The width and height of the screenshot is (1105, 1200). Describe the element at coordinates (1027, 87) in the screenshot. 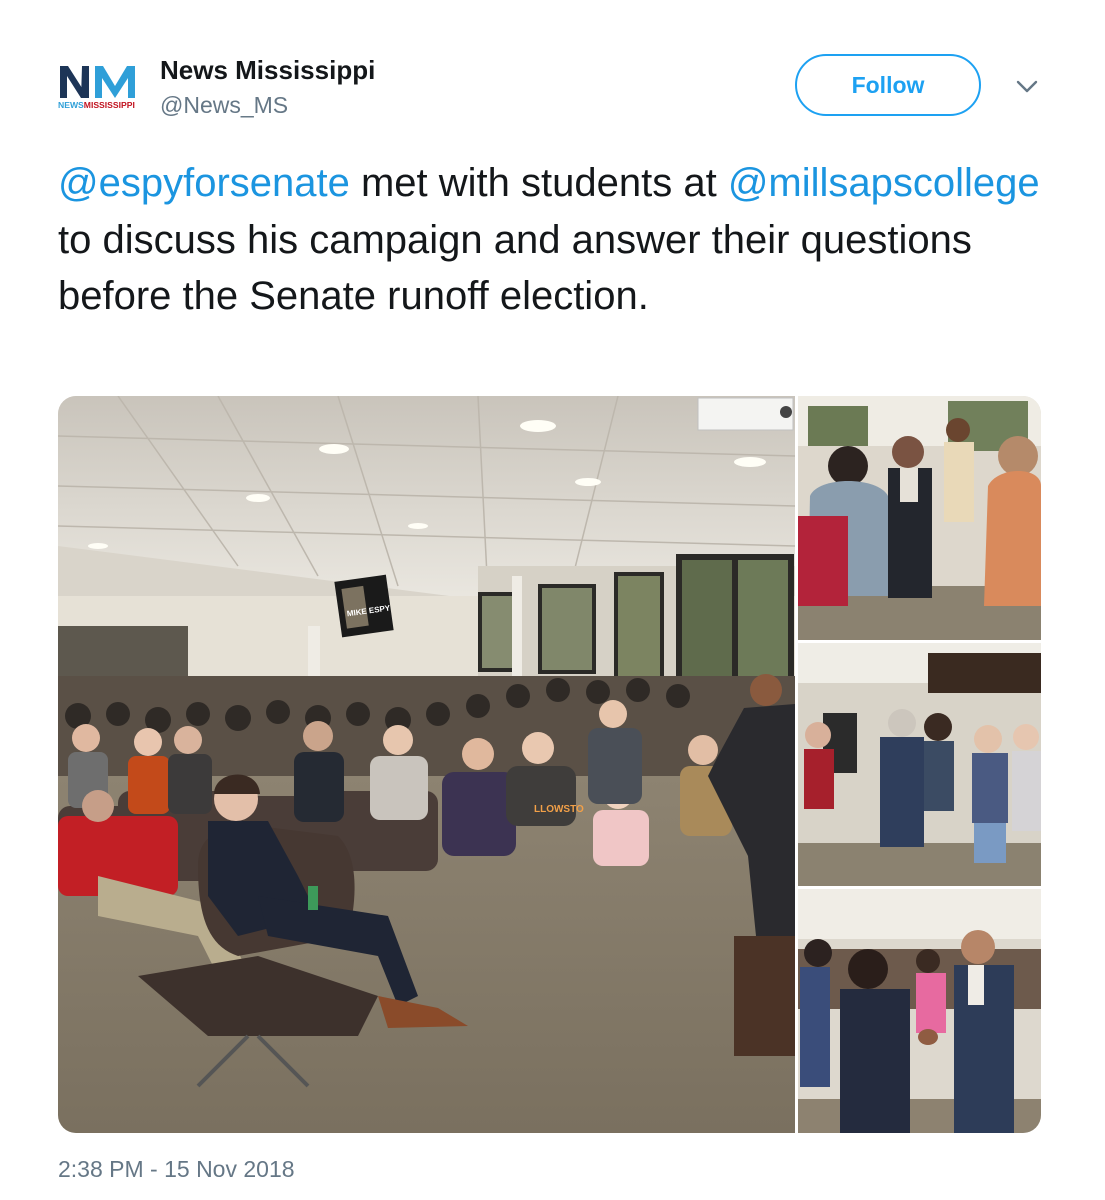

I see `chevron-down-icon` at that location.